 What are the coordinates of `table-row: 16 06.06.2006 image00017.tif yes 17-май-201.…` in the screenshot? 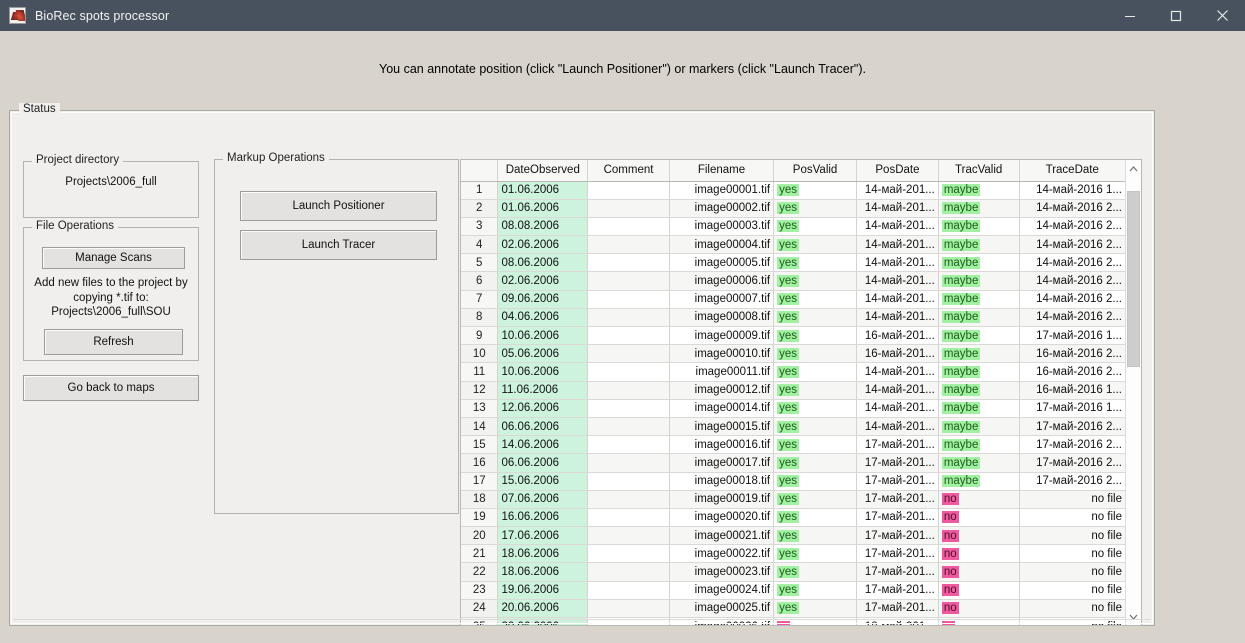 It's located at (793, 463).